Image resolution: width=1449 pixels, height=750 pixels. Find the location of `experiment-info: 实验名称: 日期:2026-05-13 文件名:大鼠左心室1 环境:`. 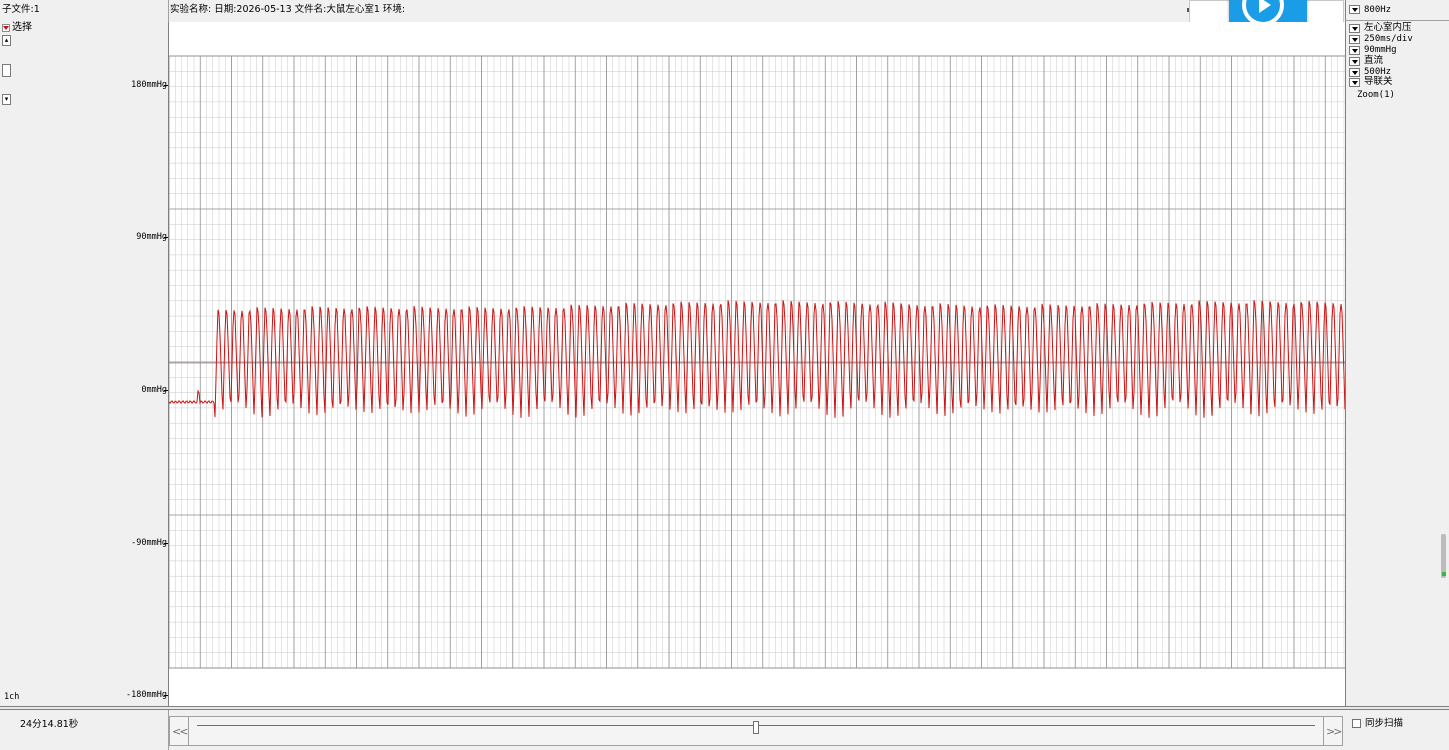

experiment-info: 实验名称: 日期:2026-05-13 文件名:大鼠左心室1 环境: is located at coordinates (288, 9).